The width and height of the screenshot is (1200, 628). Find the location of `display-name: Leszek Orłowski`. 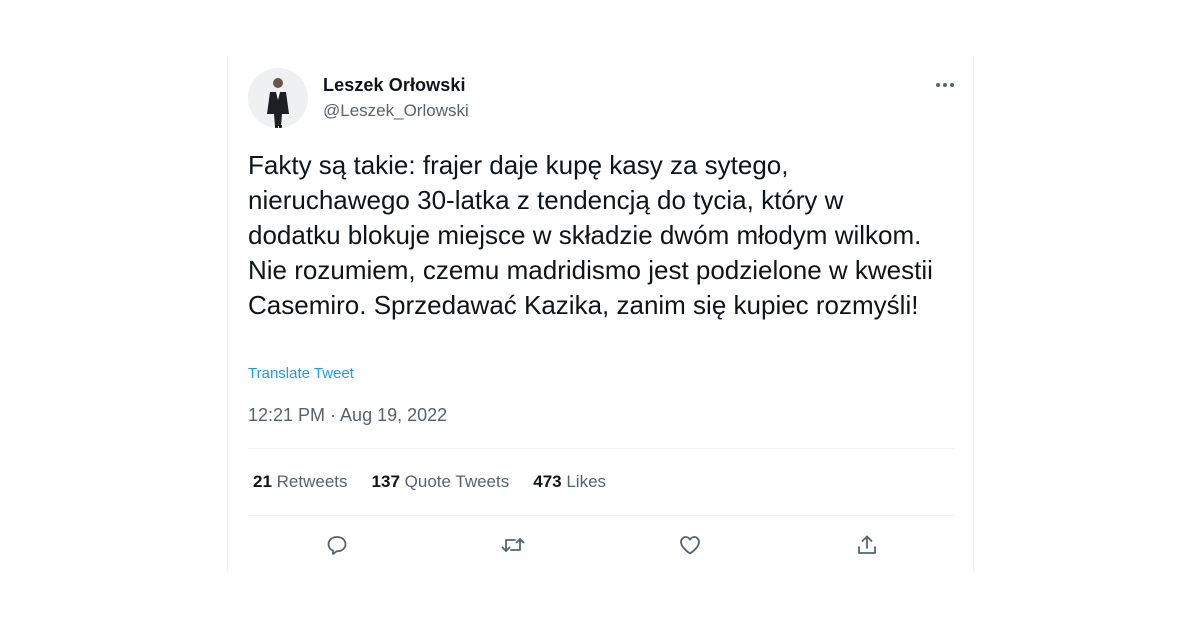

display-name: Leszek Orłowski is located at coordinates (394, 85).